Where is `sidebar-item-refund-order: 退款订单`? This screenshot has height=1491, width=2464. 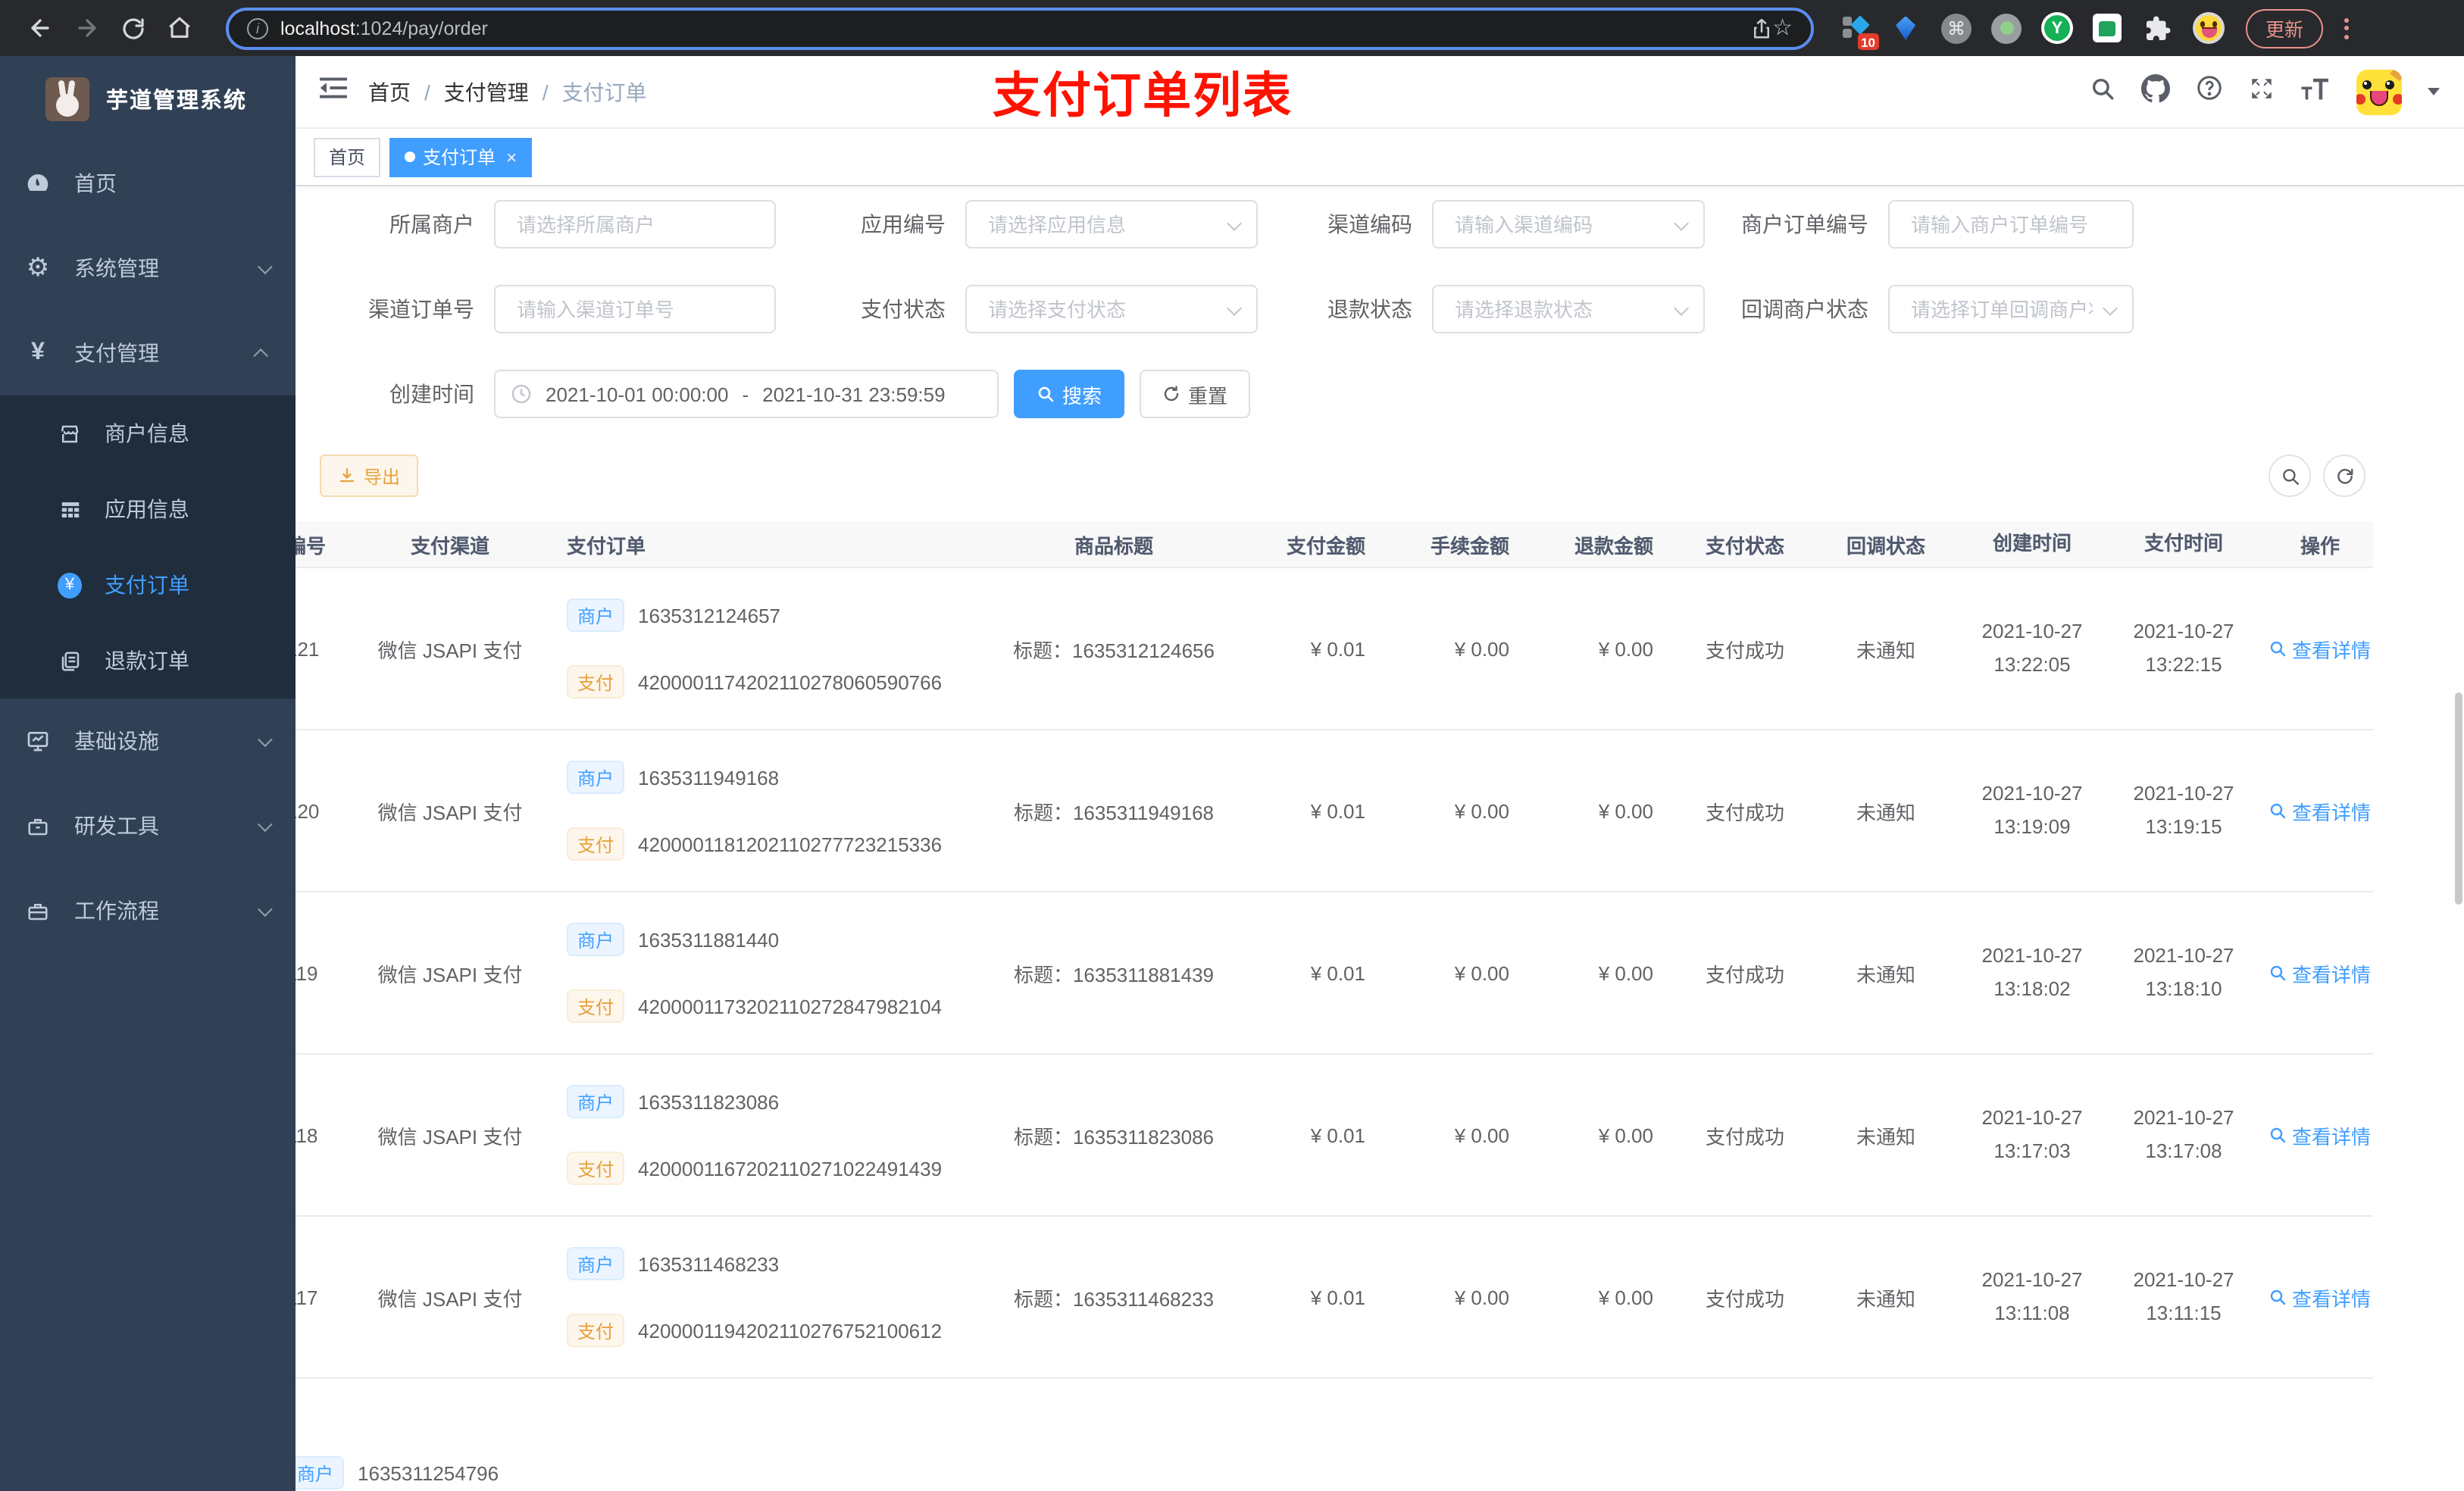
sidebar-item-refund-order: 退款订单 is located at coordinates (147, 661).